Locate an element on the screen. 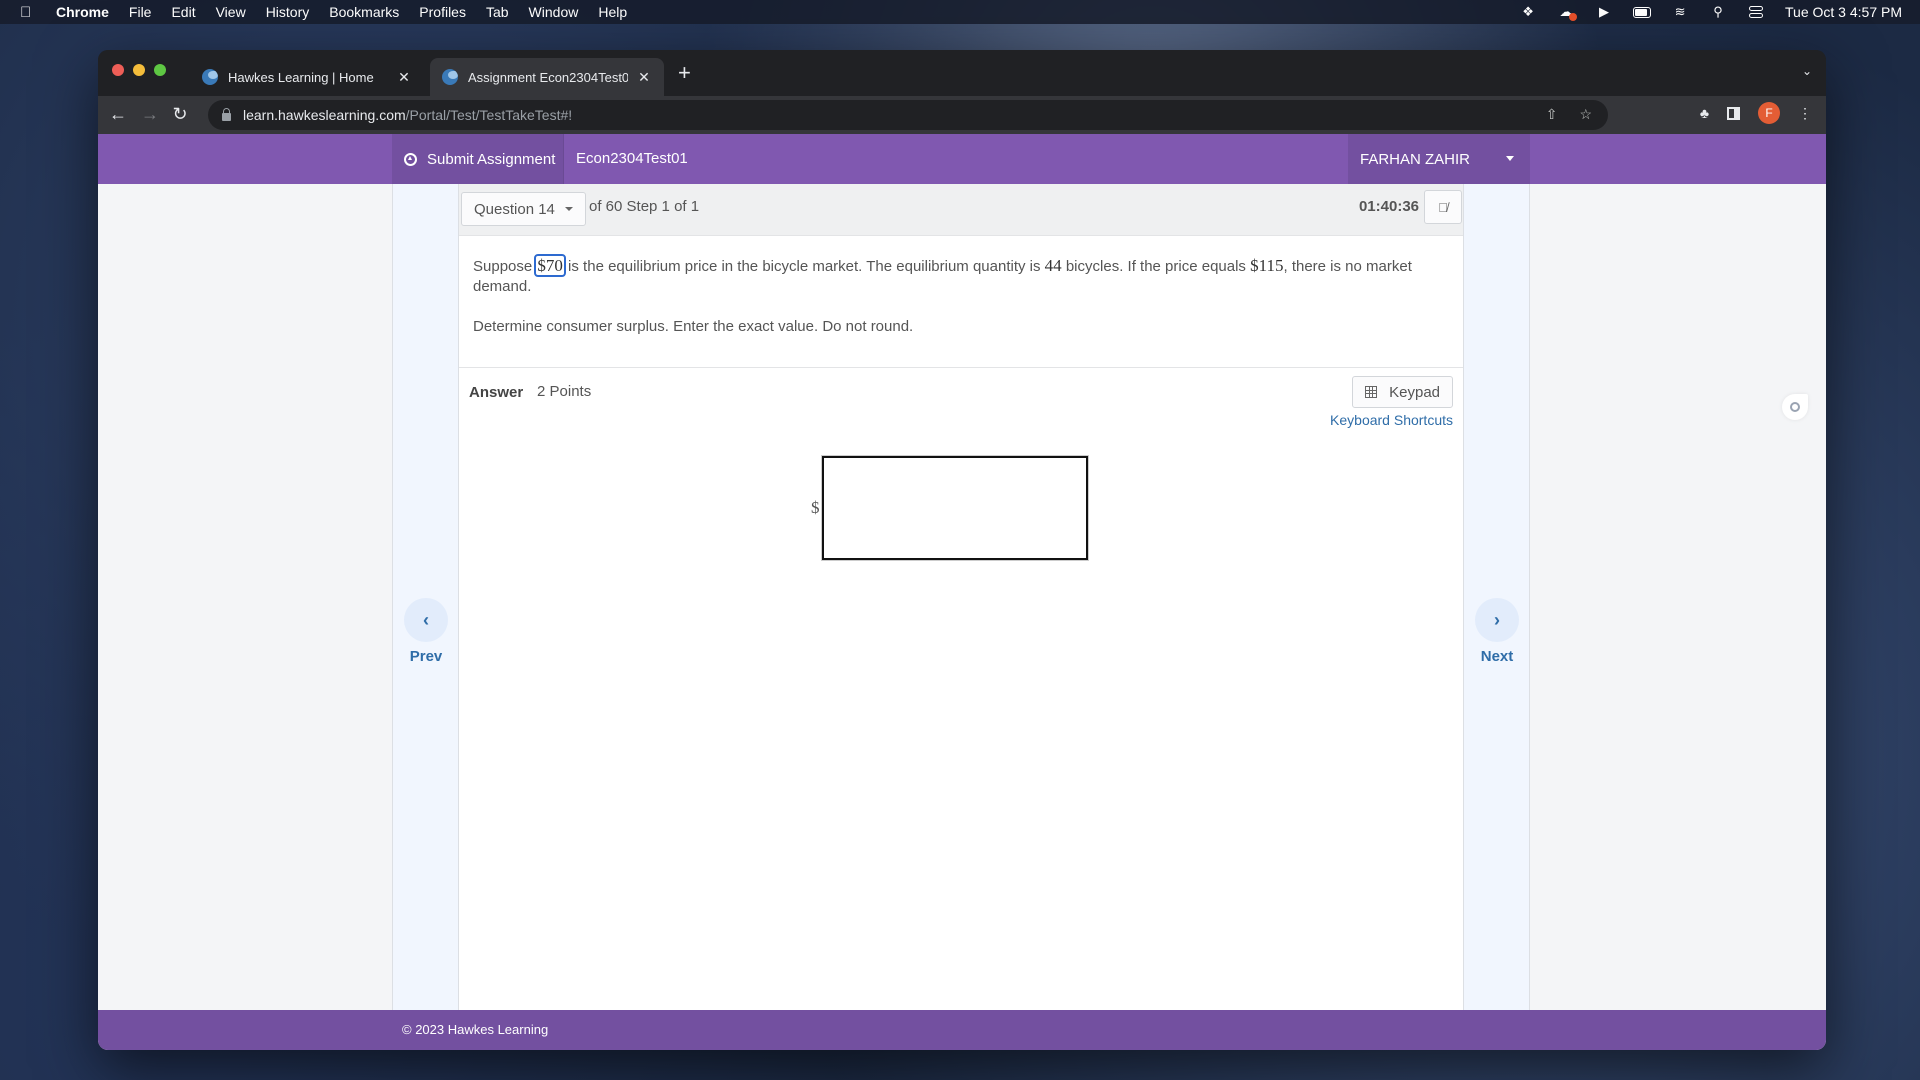 Image resolution: width=1920 pixels, height=1080 pixels. max-price: $115 is located at coordinates (1267, 265).